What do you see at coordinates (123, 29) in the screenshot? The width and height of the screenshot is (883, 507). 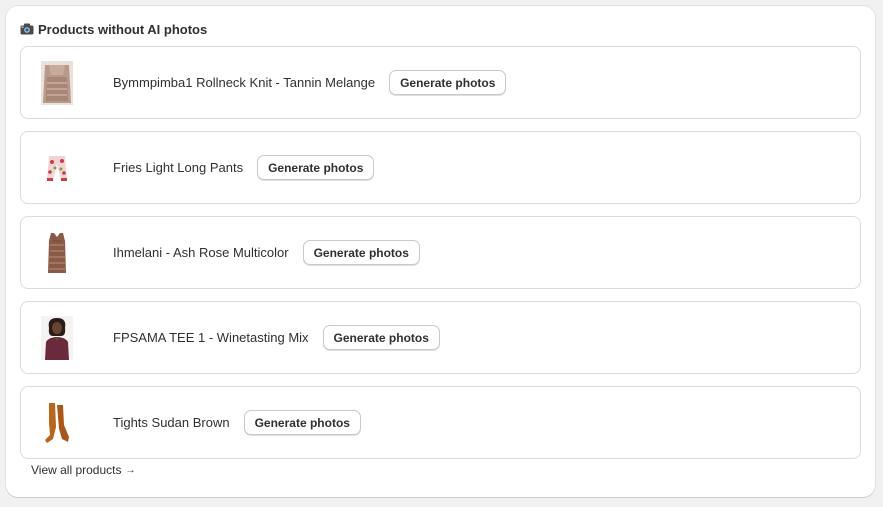 I see `card-title: Products without AI photos` at bounding box center [123, 29].